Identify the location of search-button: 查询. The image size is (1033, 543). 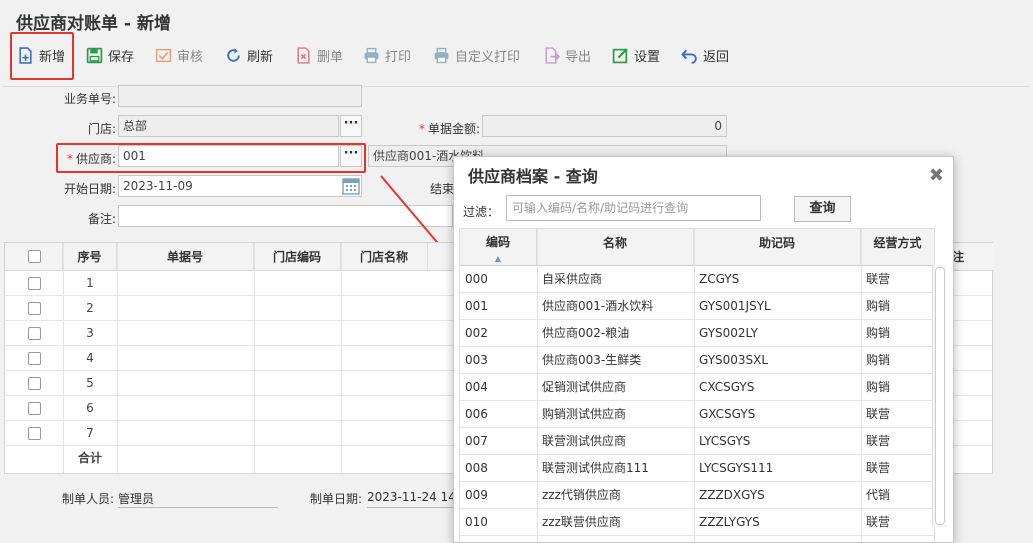
(822, 209).